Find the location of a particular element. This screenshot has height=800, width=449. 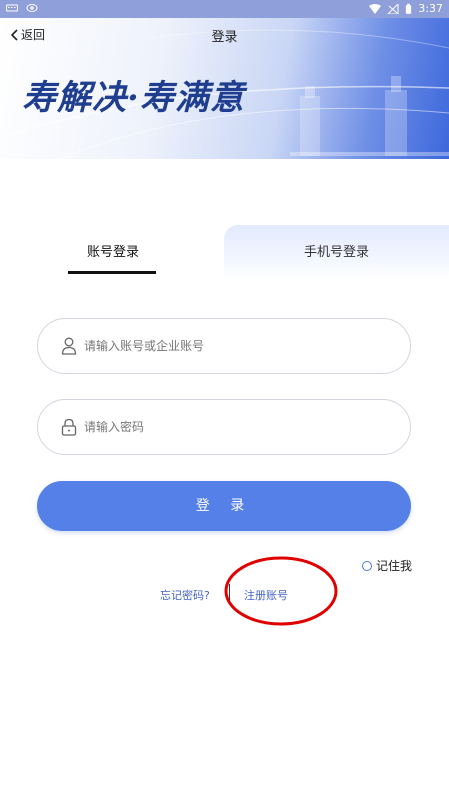

keyboard-icon is located at coordinates (12, 8).